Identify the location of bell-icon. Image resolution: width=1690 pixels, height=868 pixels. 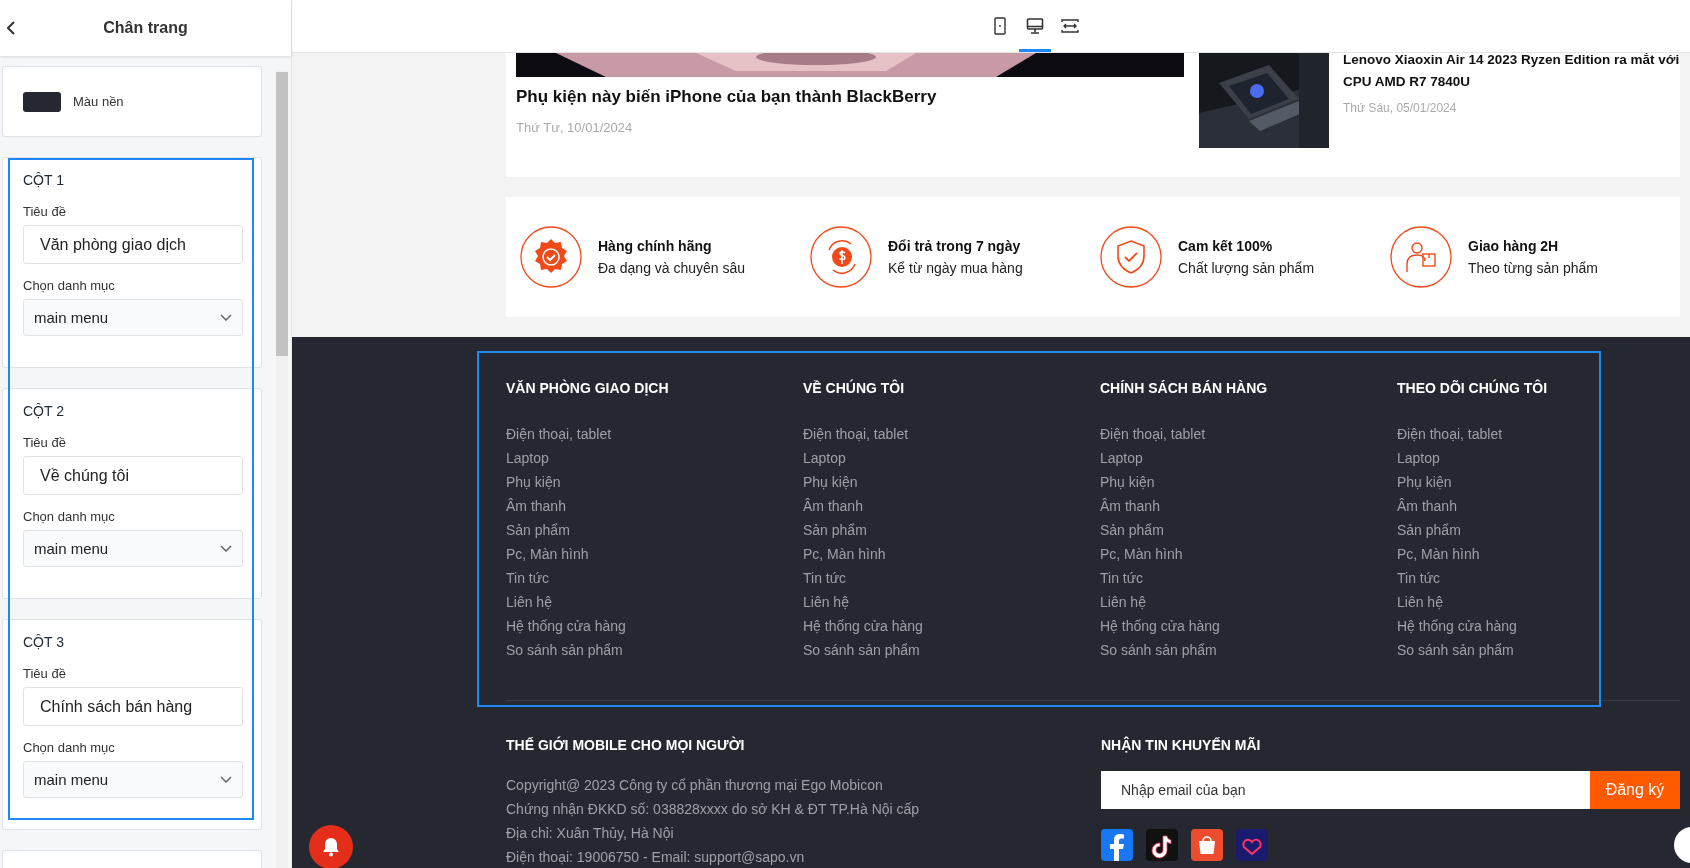
(331, 847).